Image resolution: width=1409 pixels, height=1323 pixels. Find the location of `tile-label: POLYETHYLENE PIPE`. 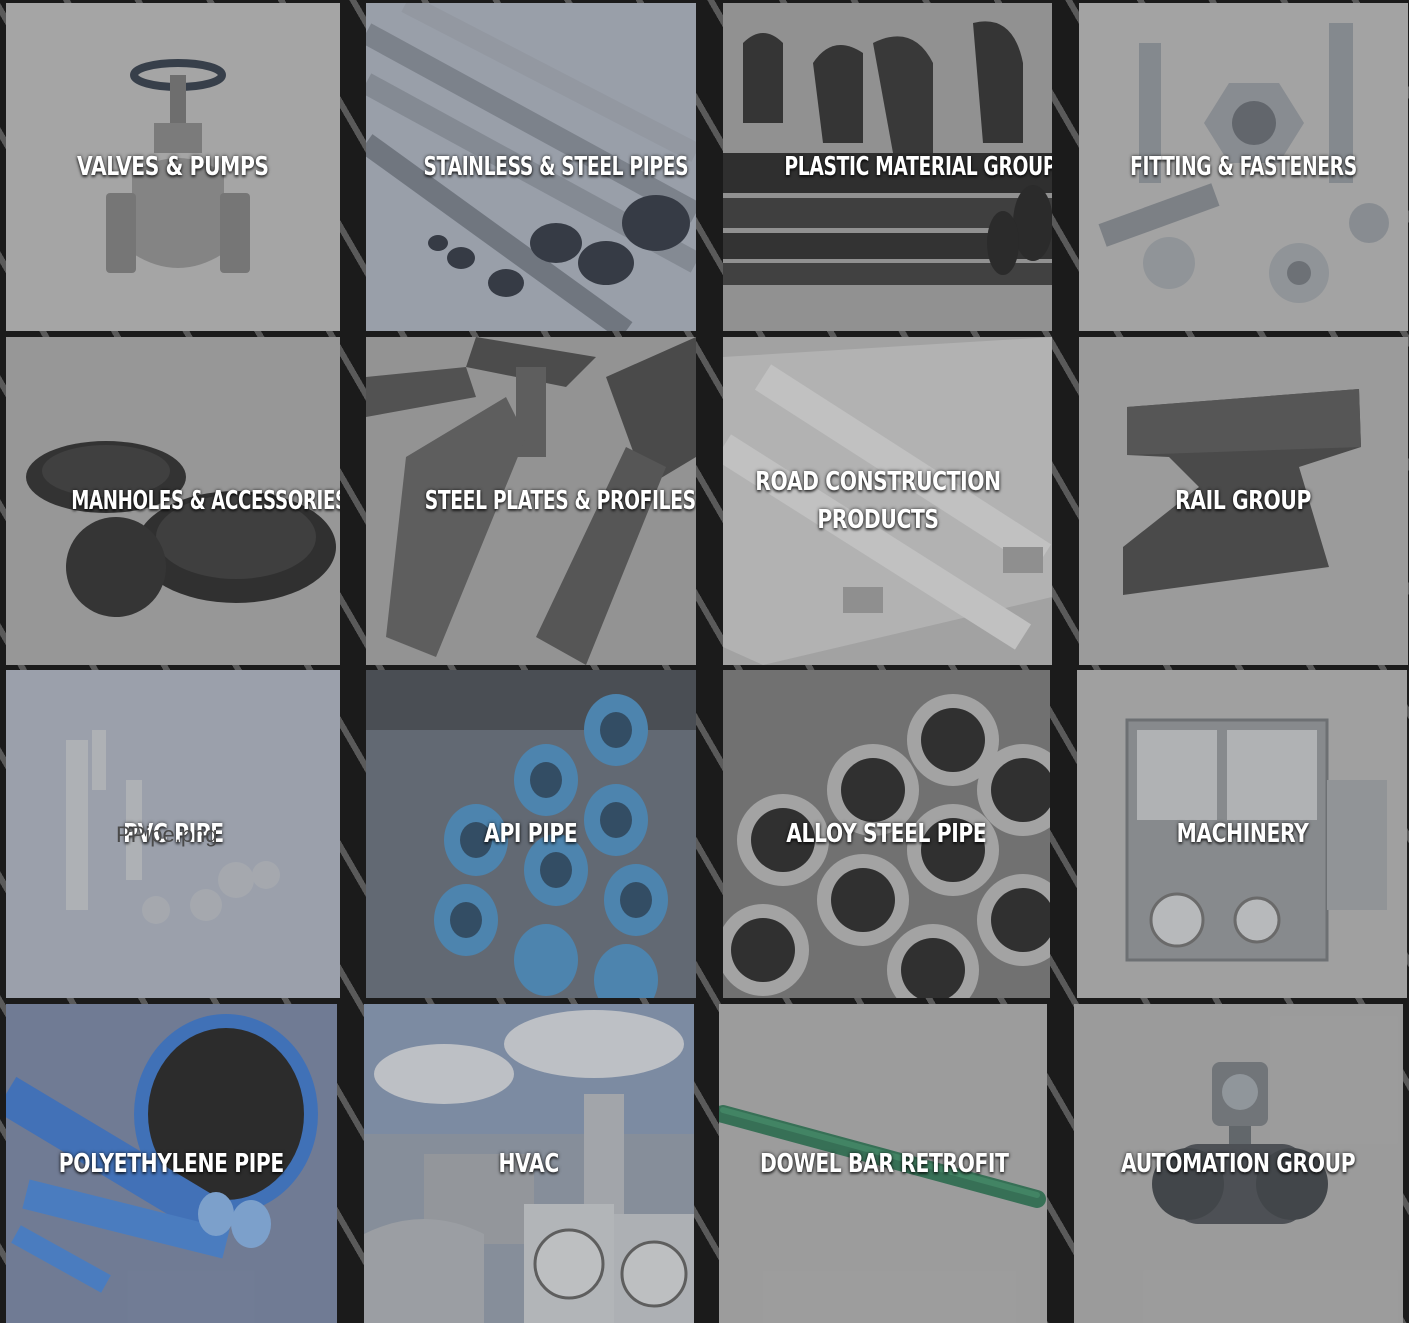

tile-label: POLYETHYLENE PIPE is located at coordinates (171, 1163).